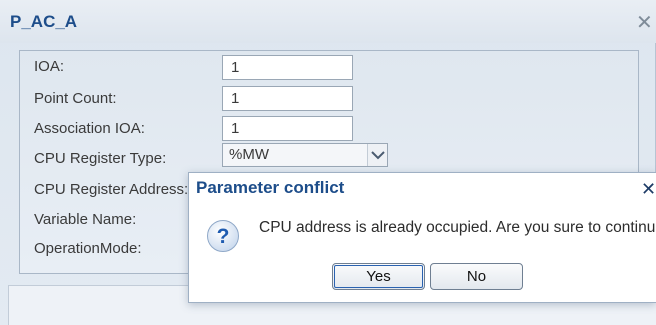 The image size is (656, 325). What do you see at coordinates (89, 128) in the screenshot?
I see `association-ioa-label: Association IOA:` at bounding box center [89, 128].